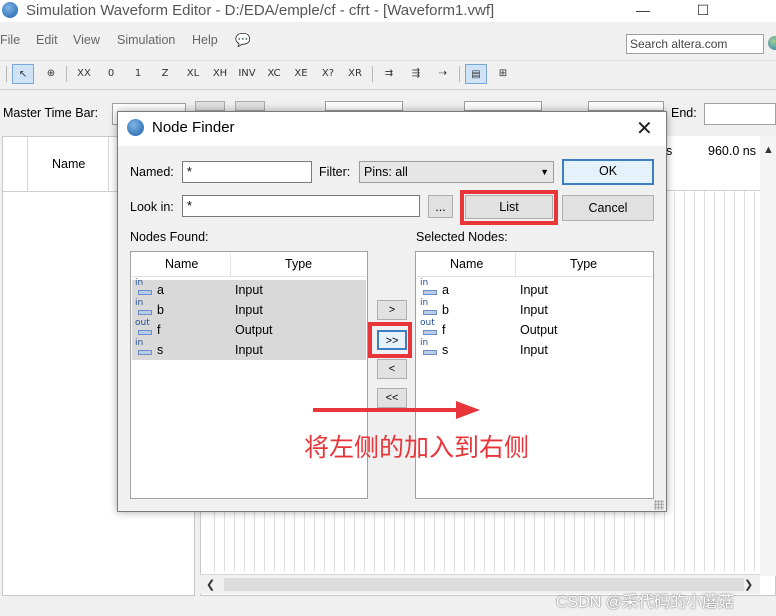 Image resolution: width=776 pixels, height=616 pixels. What do you see at coordinates (748, 584) in the screenshot?
I see `scroll-right-icon: ❯` at bounding box center [748, 584].